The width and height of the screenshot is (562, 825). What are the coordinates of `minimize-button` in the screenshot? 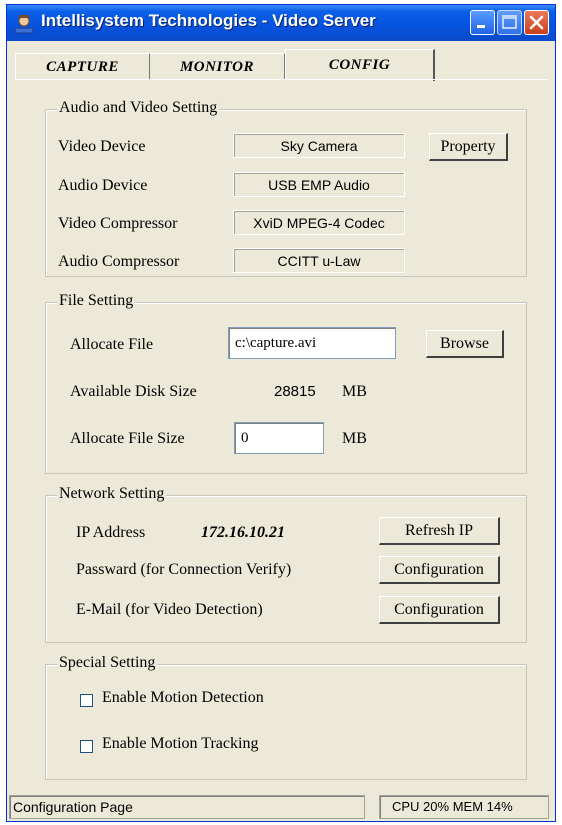 It's located at (482, 22).